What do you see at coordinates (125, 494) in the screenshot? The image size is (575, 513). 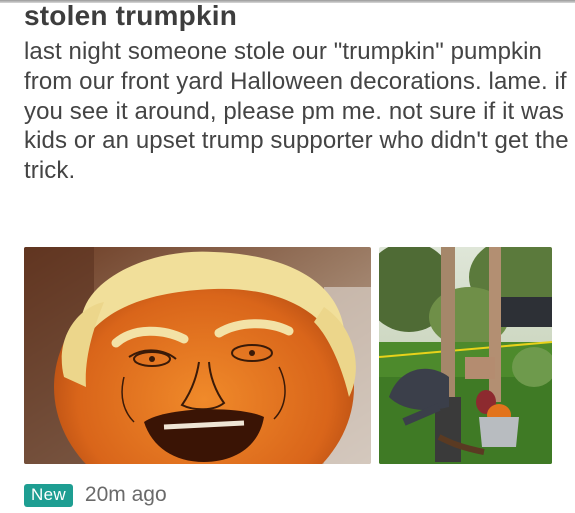 I see `timestamp: 20m ago` at bounding box center [125, 494].